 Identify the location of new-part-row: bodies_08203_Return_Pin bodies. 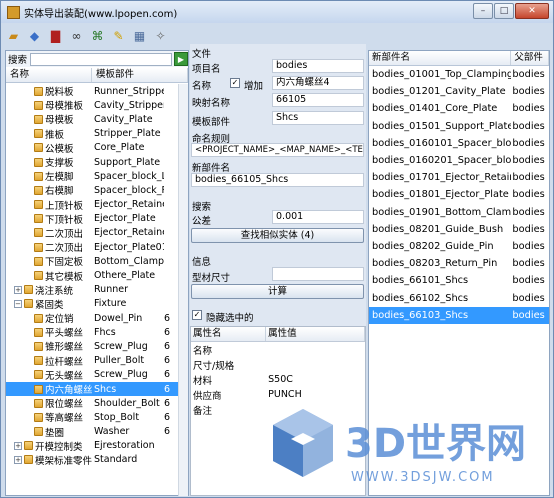
(459, 263).